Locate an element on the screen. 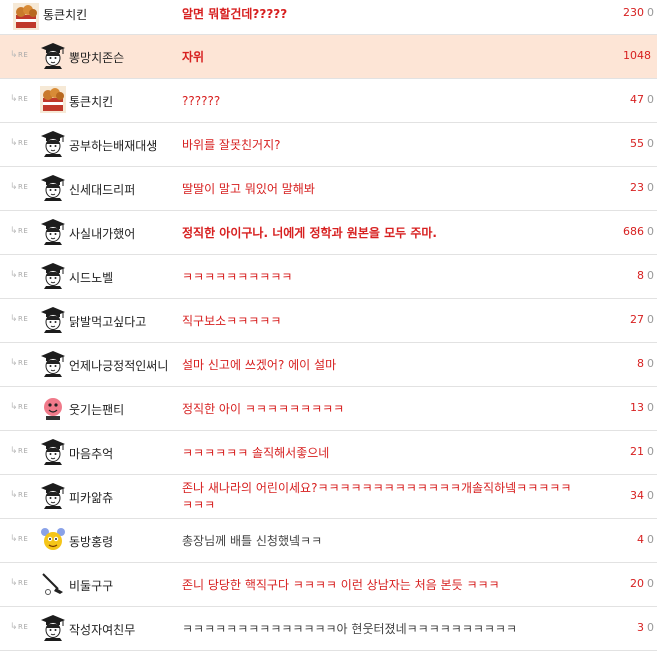 Image resolution: width=657 pixels, height=651 pixels. golf-club-avatar-icon is located at coordinates (53, 583).